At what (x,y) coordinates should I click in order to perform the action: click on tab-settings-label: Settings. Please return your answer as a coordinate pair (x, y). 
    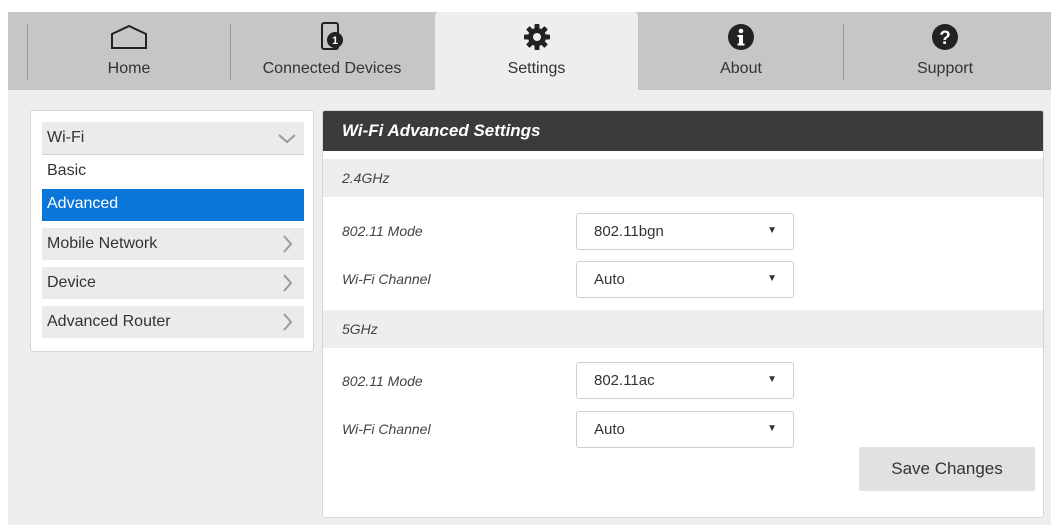
    Looking at the image, I should click on (536, 68).